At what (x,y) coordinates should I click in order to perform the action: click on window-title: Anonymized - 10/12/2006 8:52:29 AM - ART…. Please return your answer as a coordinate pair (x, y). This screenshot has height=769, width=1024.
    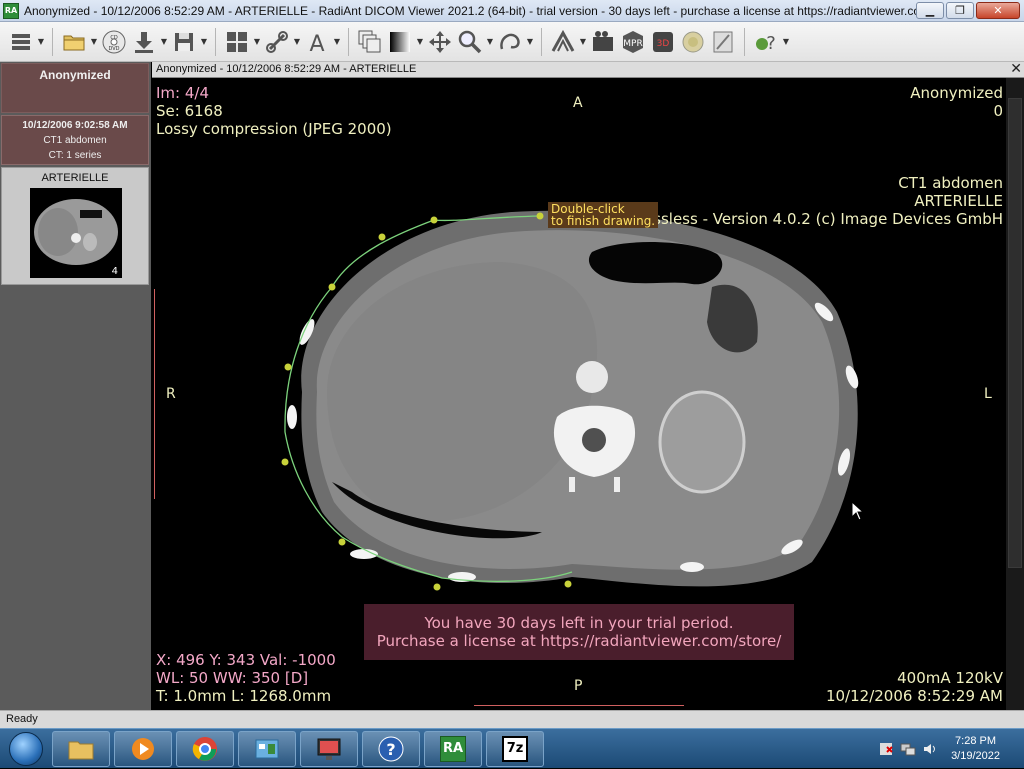
    Looking at the image, I should click on (470, 10).